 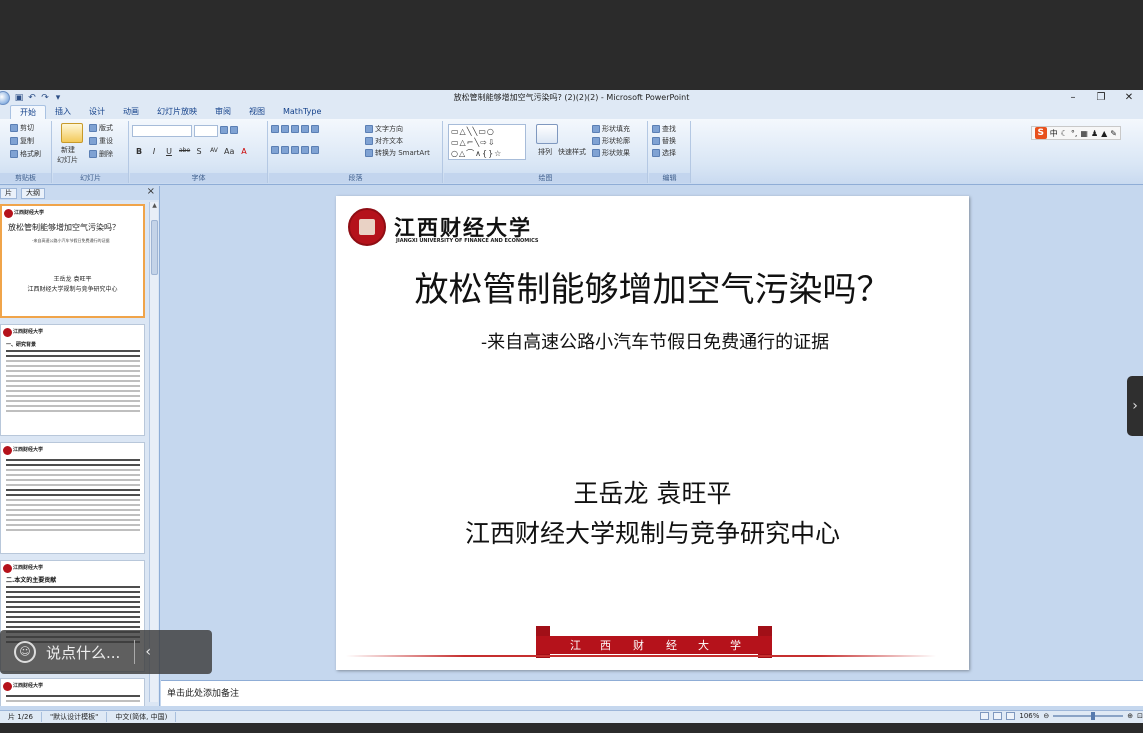 What do you see at coordinates (1073, 97) in the screenshot?
I see `minimize-button: –` at bounding box center [1073, 97].